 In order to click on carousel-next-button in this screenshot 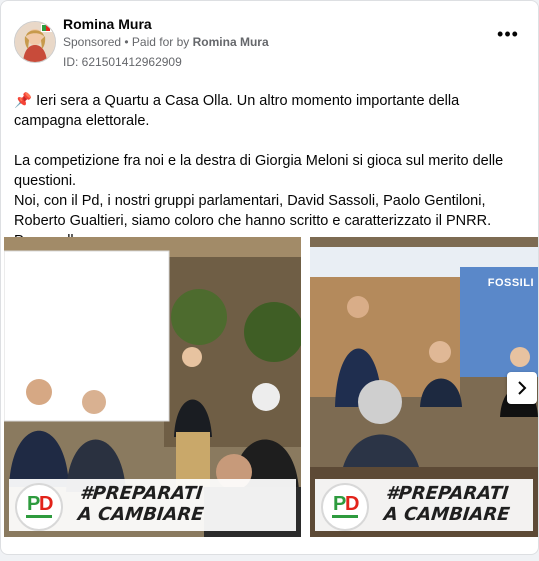, I will do `click(522, 388)`.